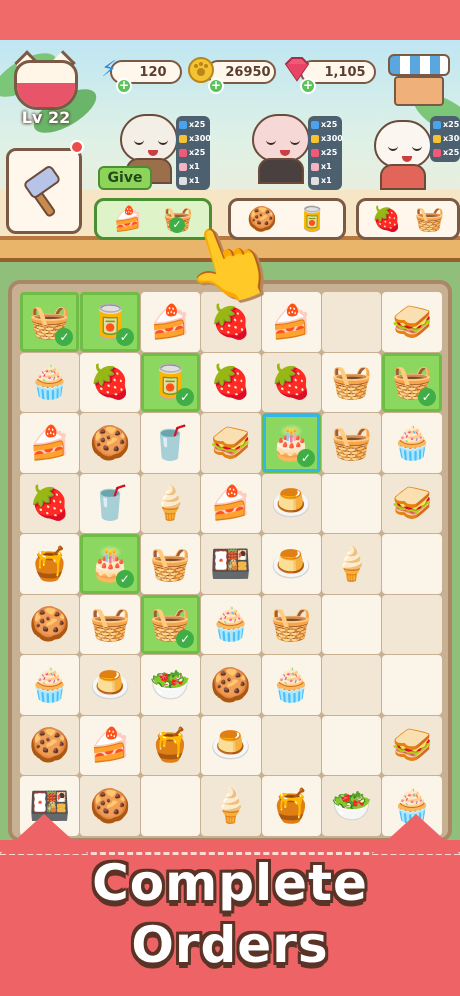 The height and width of the screenshot is (996, 460). I want to click on add-gems-button: +, so click(308, 86).